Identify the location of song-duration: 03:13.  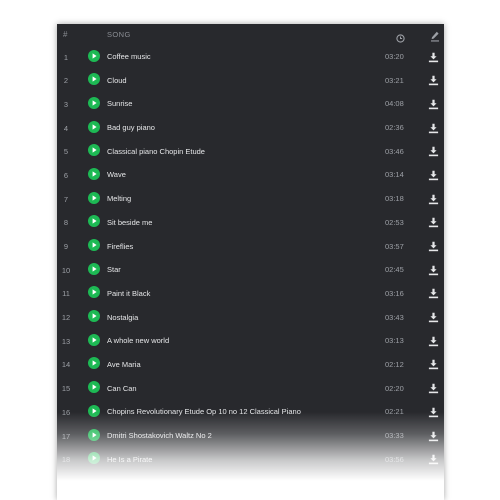
(394, 341).